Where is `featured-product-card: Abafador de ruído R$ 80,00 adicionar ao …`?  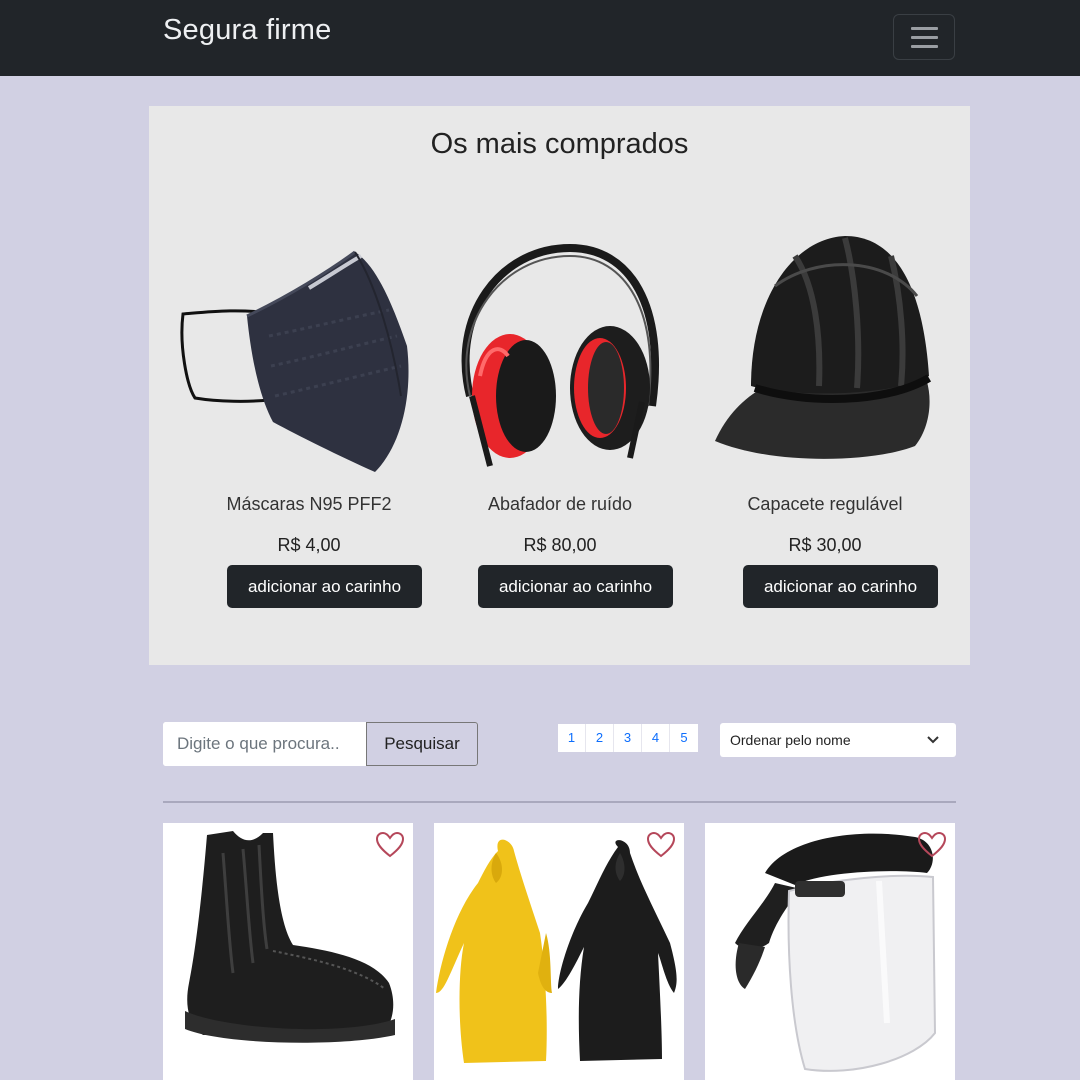 featured-product-card: Abafador de ruído R$ 80,00 adicionar ao … is located at coordinates (560, 426).